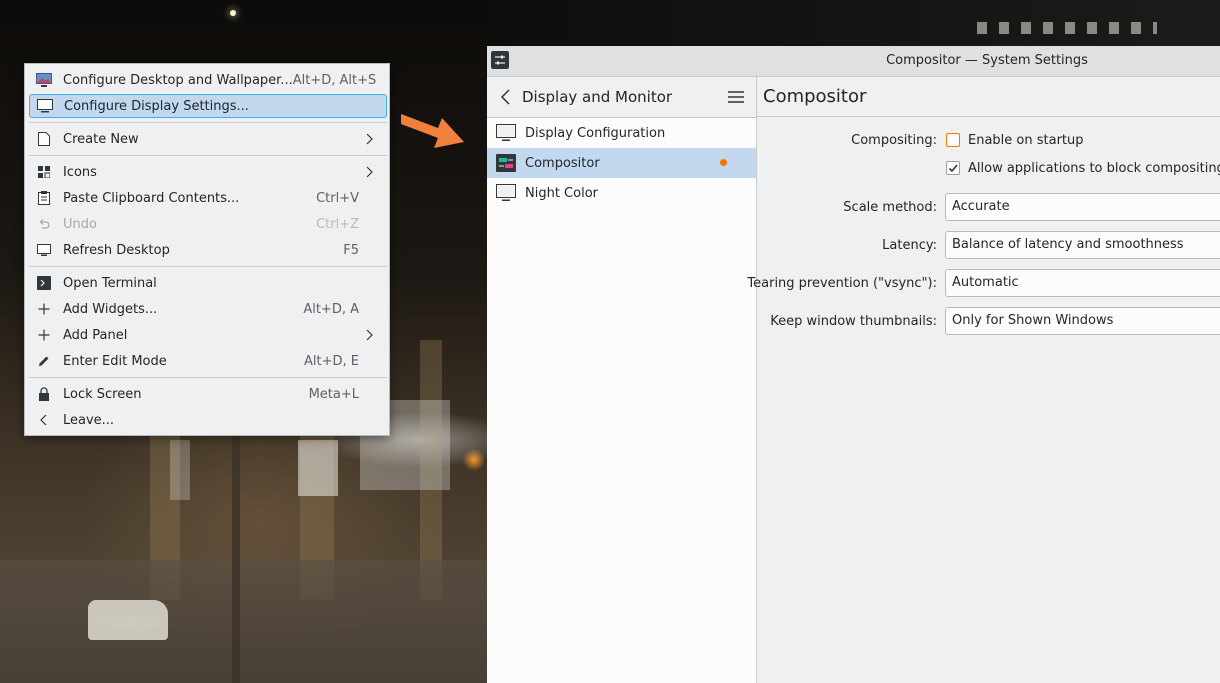 Image resolution: width=1220 pixels, height=683 pixels. What do you see at coordinates (243, 621) in the screenshot?
I see `street` at bounding box center [243, 621].